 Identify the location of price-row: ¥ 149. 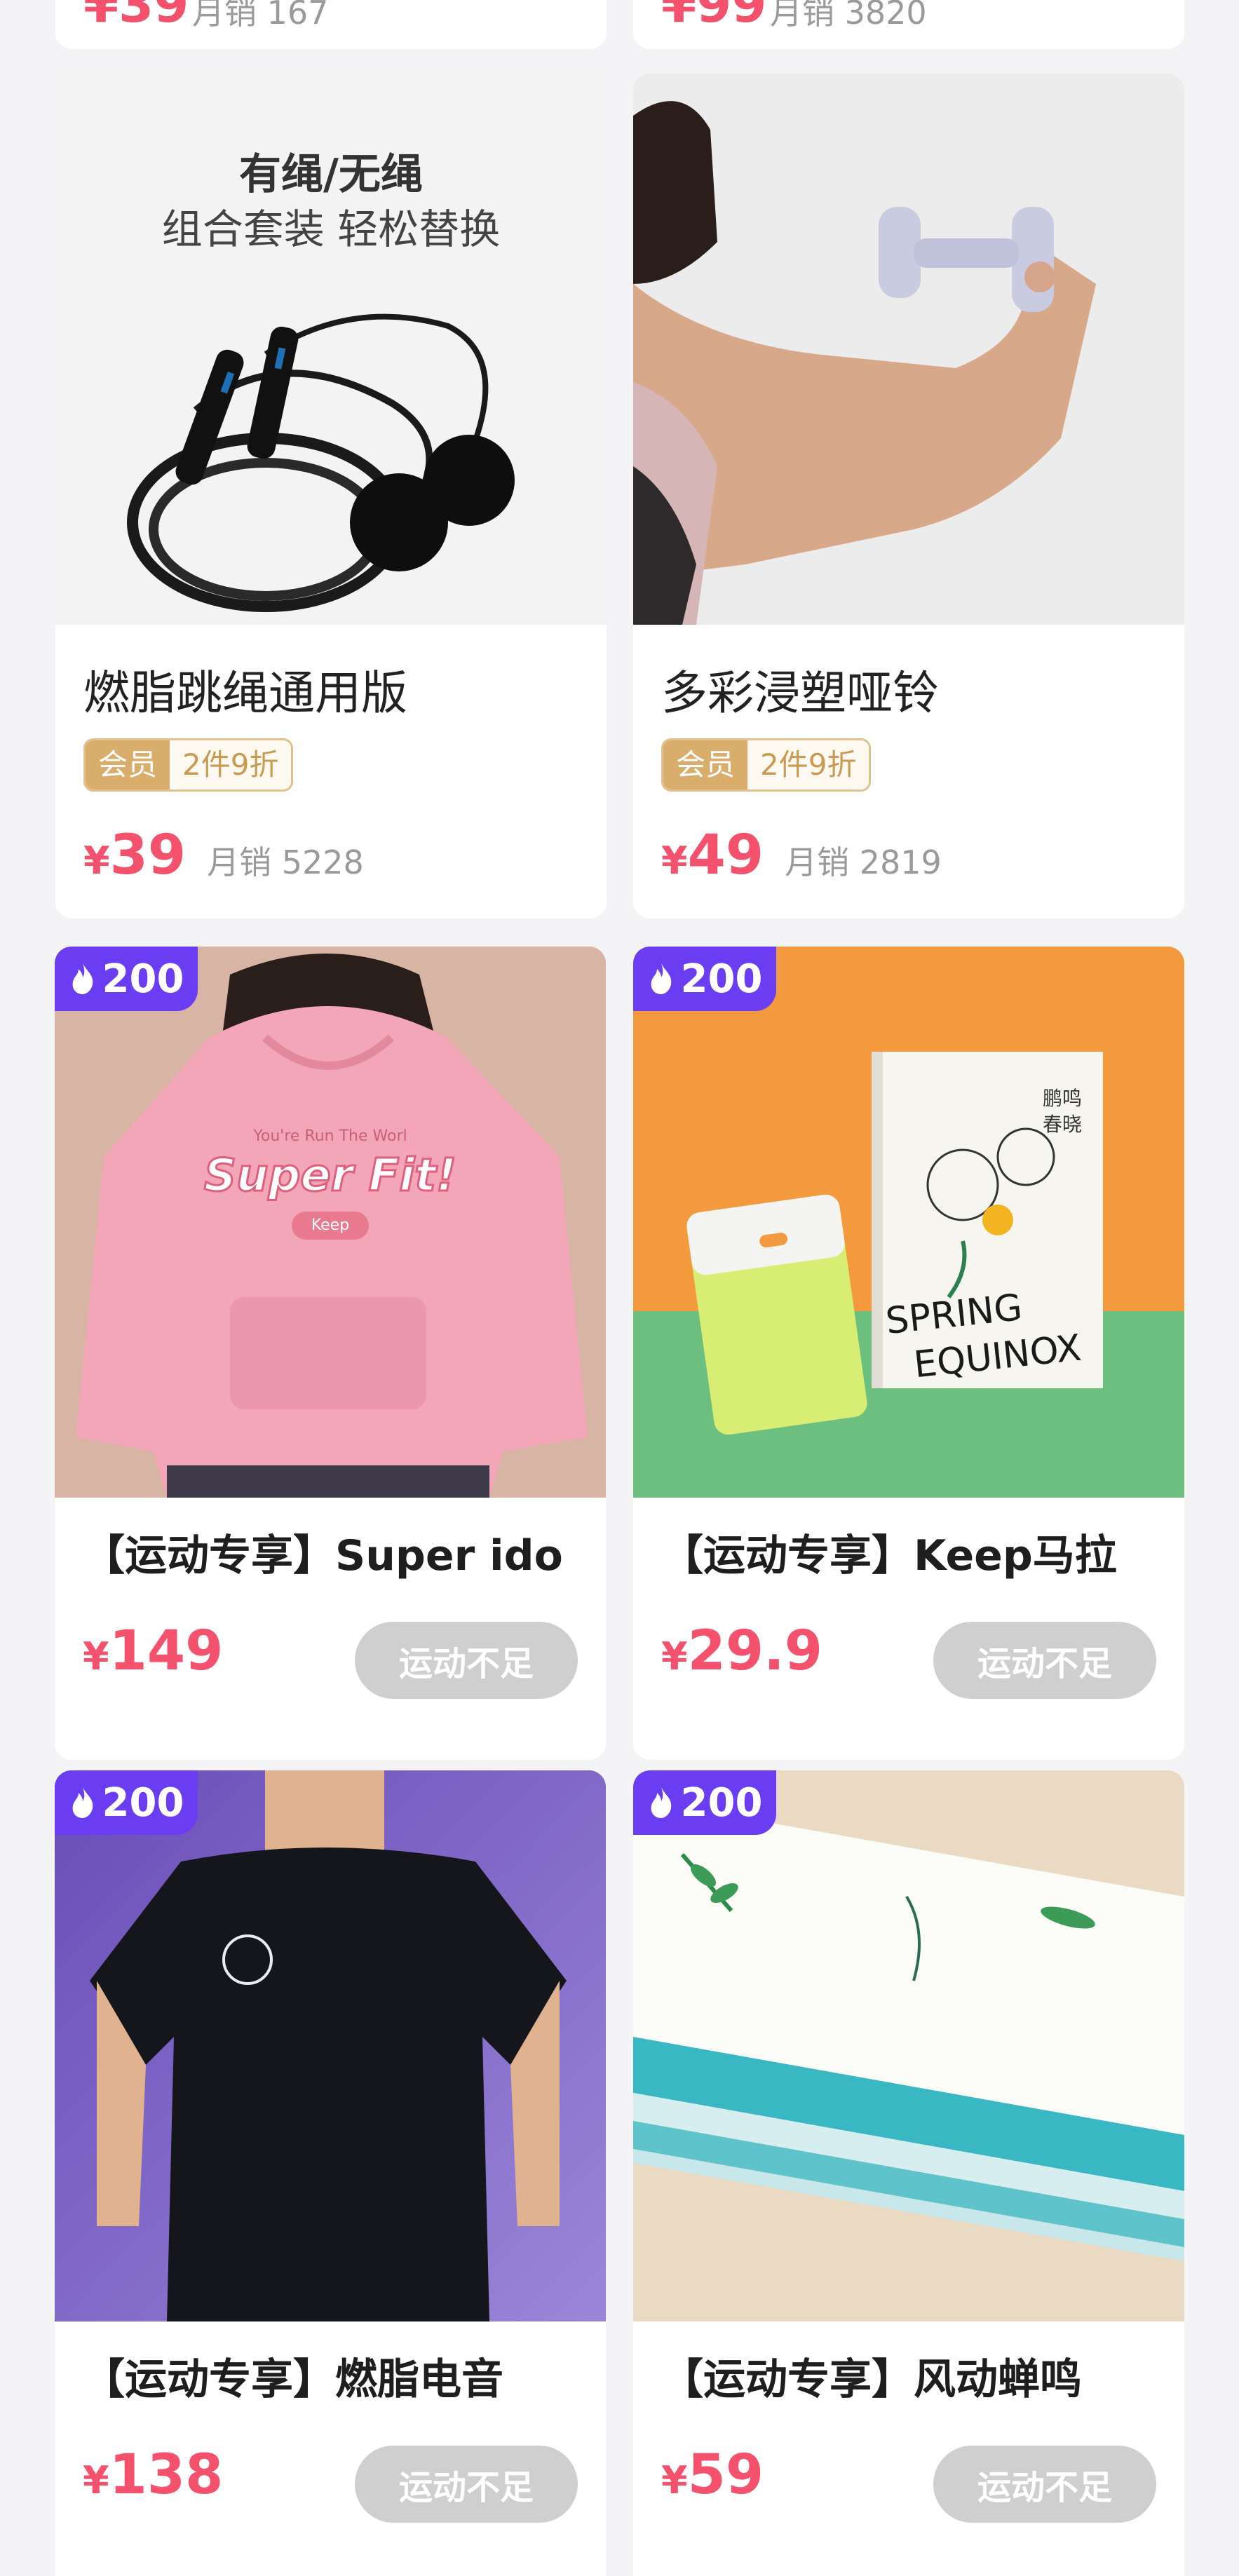
(153, 1651).